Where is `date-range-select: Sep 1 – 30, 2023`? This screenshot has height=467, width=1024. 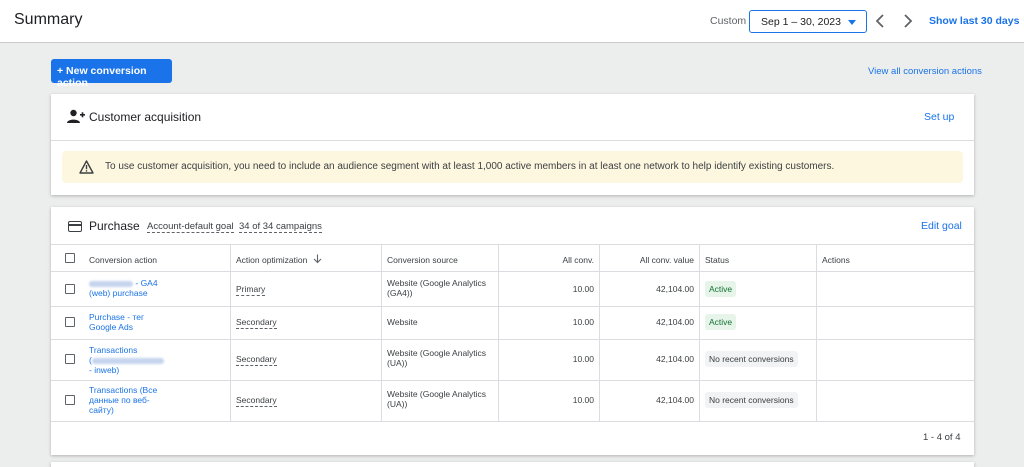
date-range-select: Sep 1 – 30, 2023 is located at coordinates (808, 21).